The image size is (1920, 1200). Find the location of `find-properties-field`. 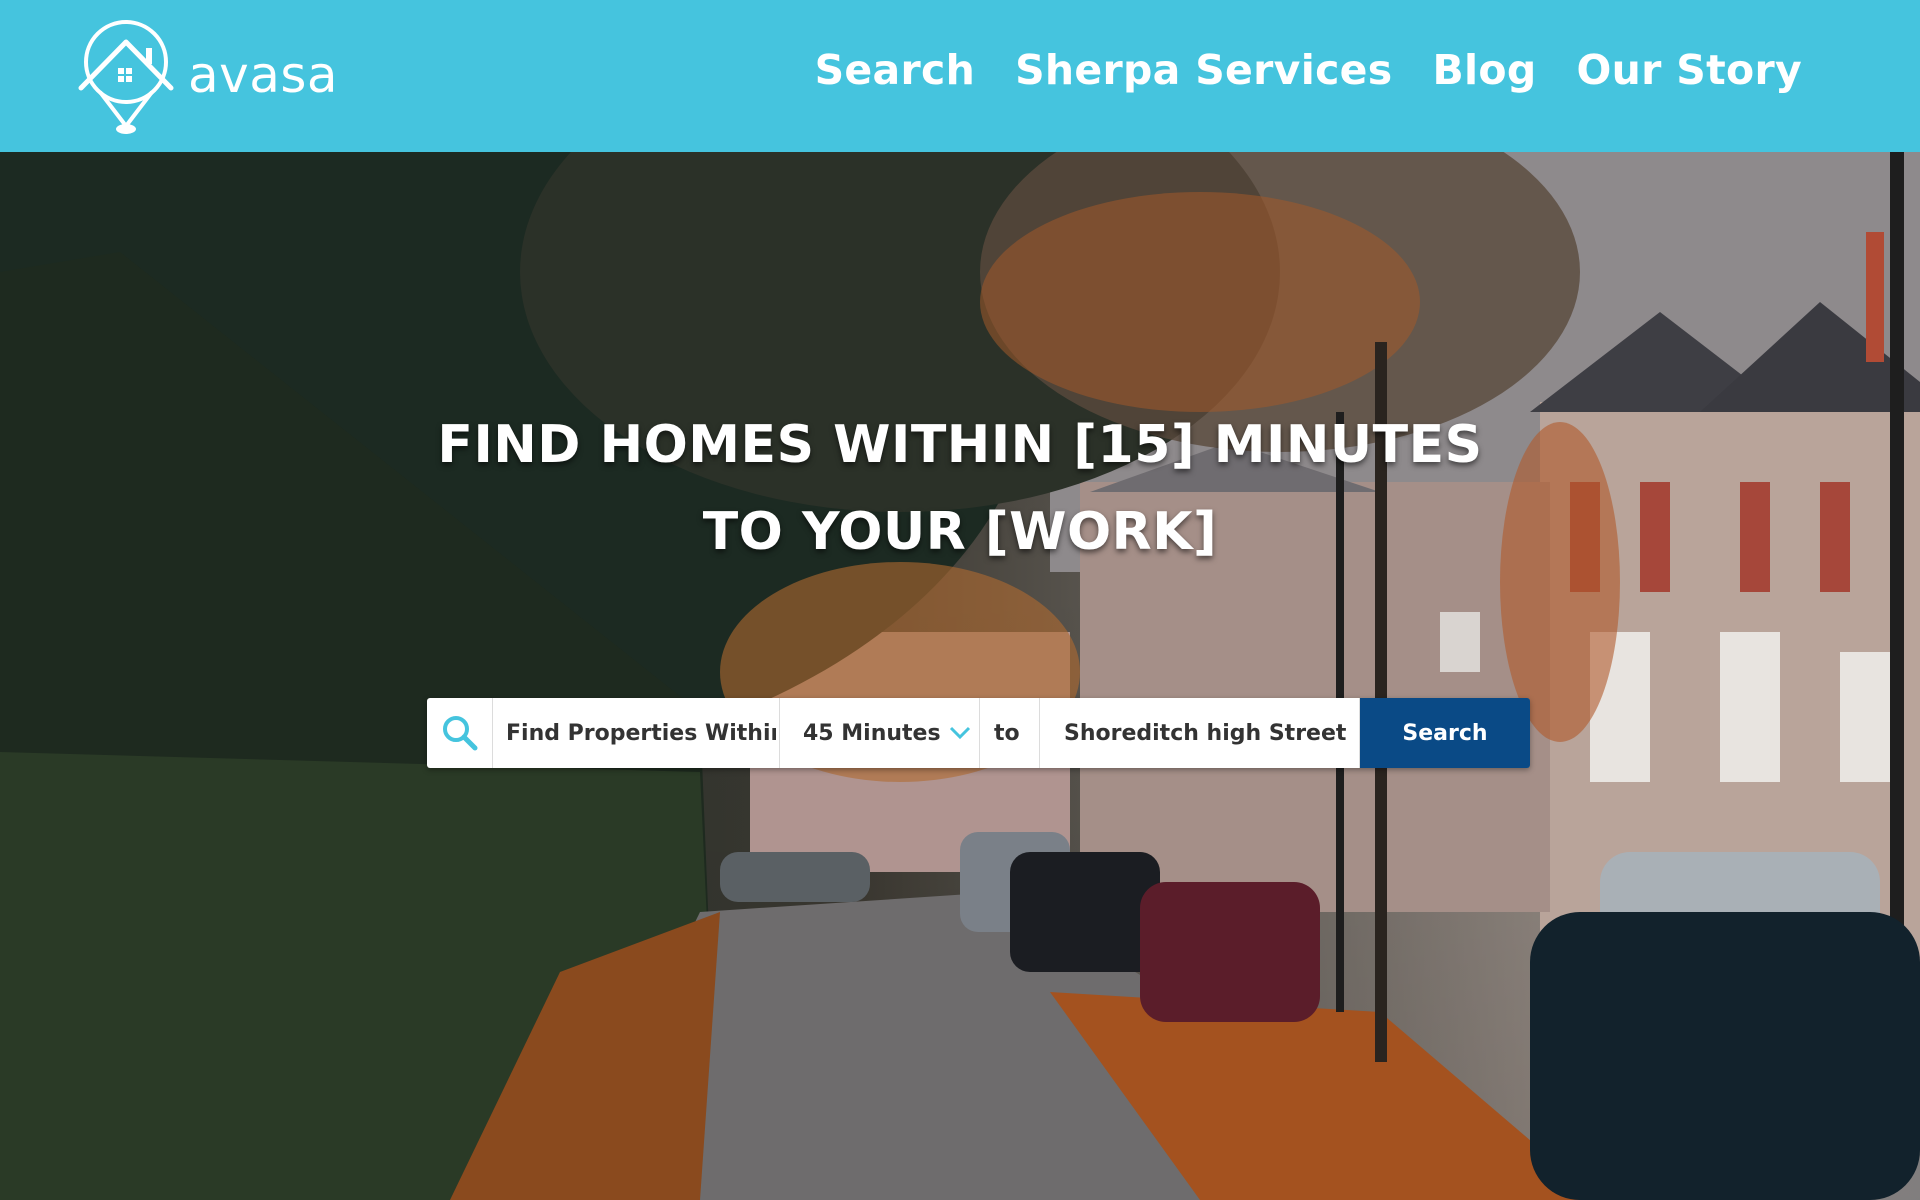

find-properties-field is located at coordinates (636, 733).